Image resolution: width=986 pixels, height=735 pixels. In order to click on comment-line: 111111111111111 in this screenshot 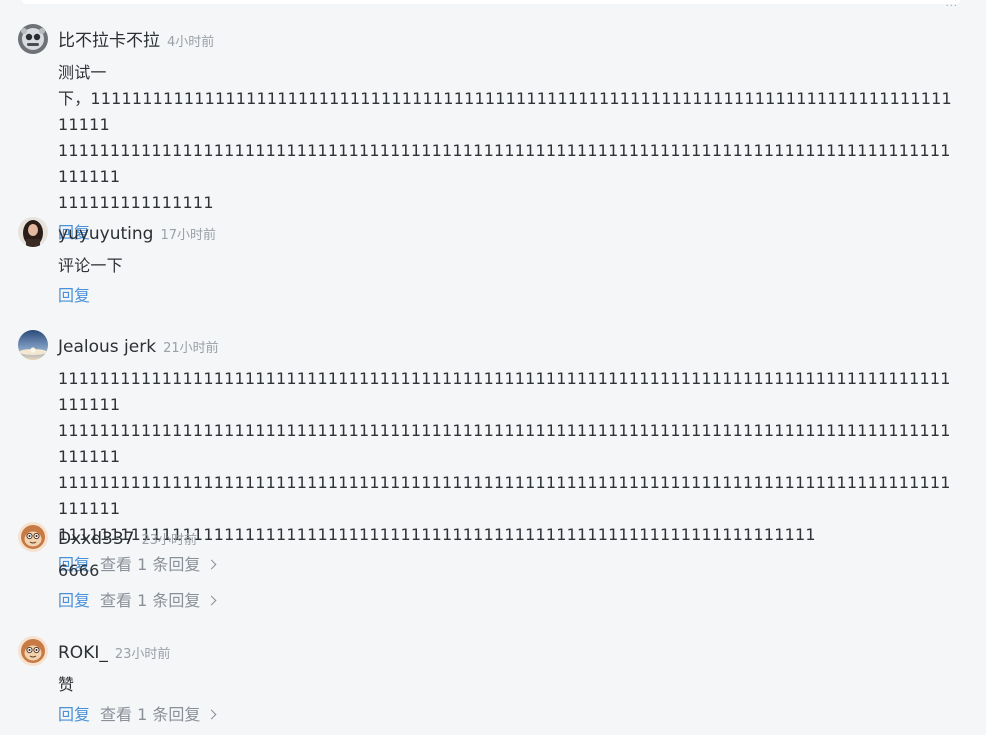, I will do `click(136, 202)`.